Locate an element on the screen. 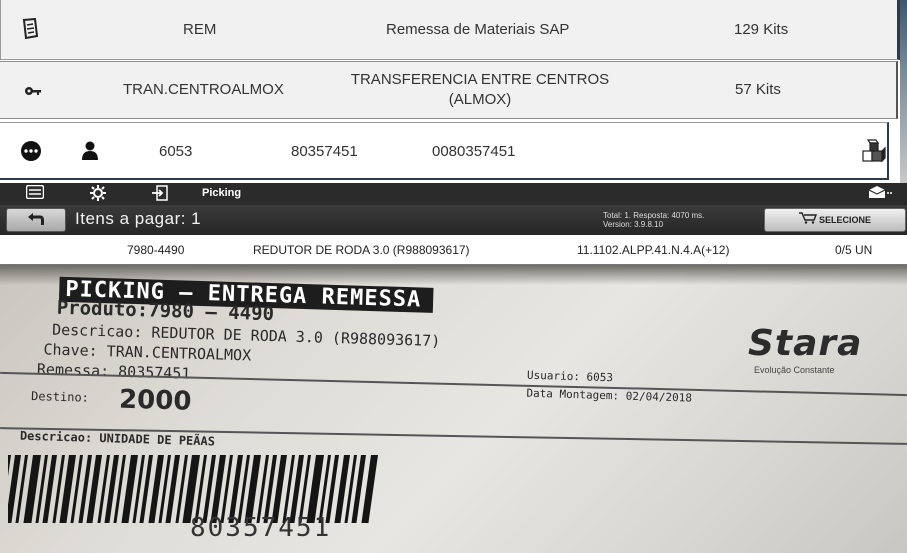  stats-line2: Version: 3.9.8.10 is located at coordinates (633, 224).